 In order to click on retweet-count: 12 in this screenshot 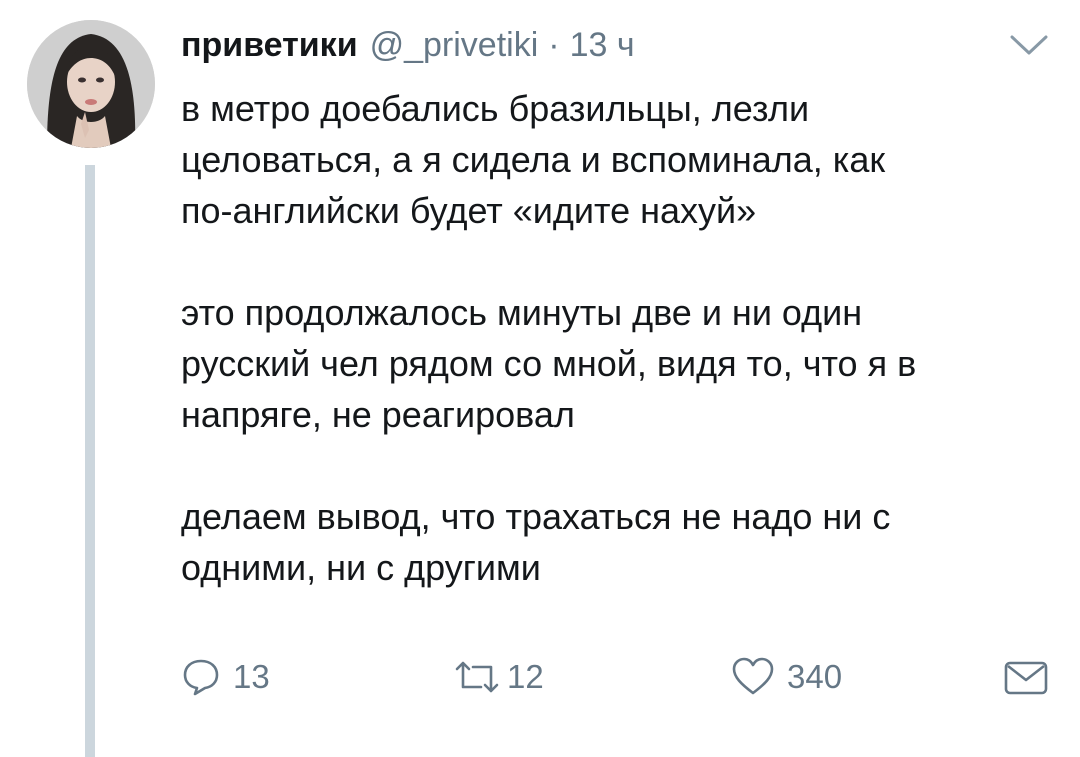, I will do `click(525, 676)`.